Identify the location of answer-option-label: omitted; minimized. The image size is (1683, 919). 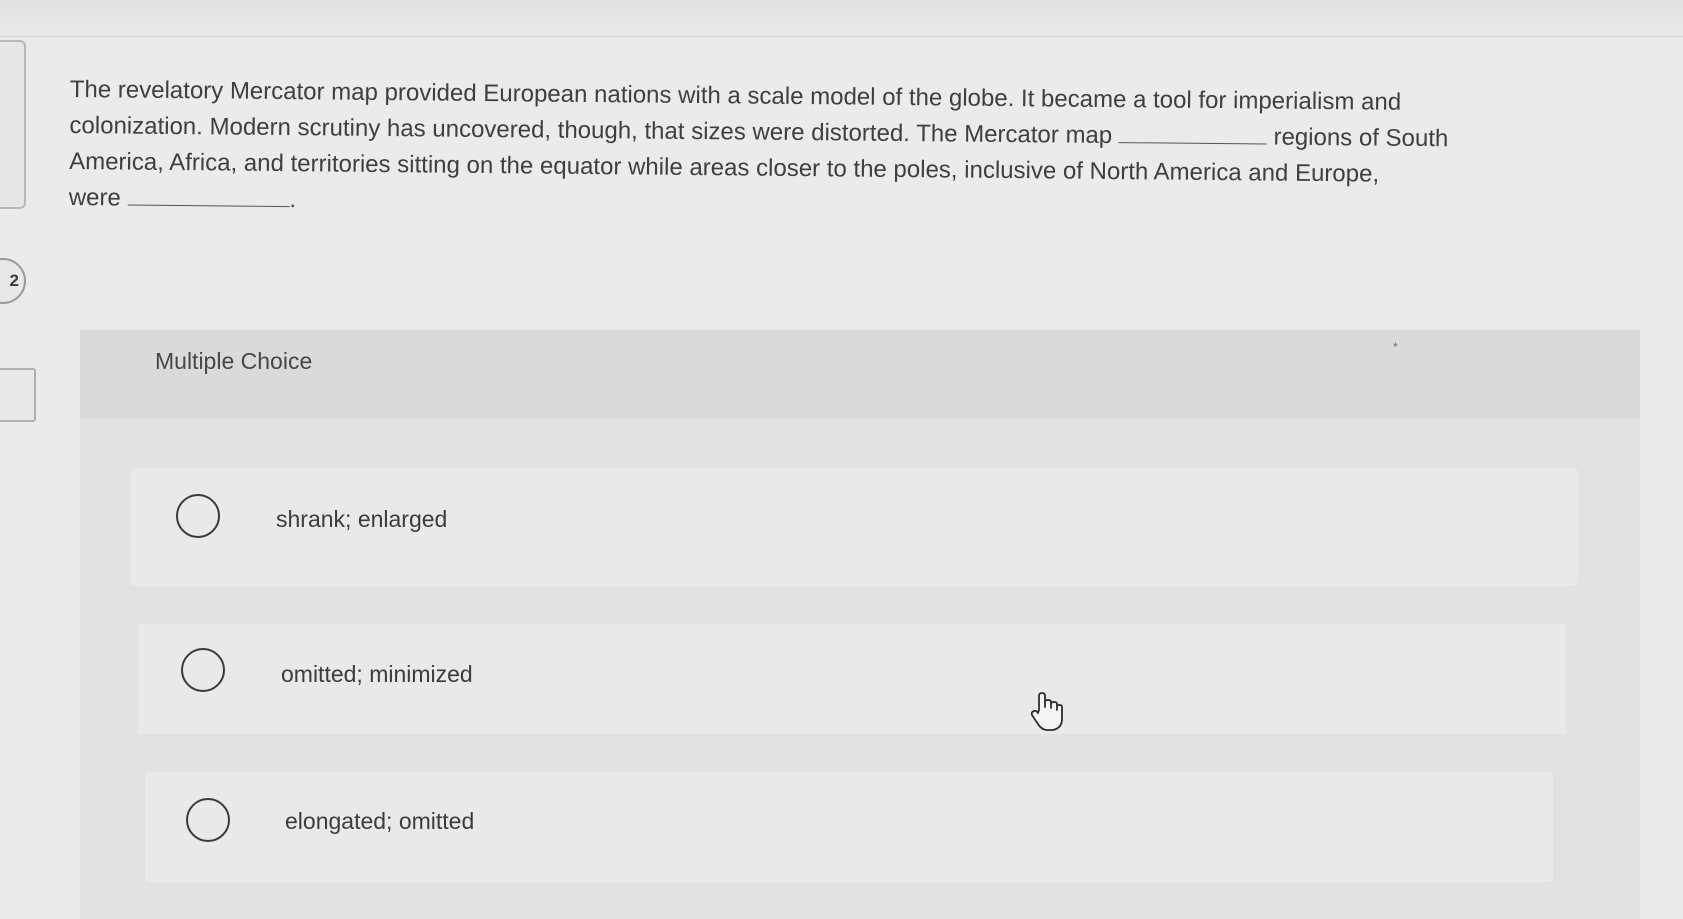
(377, 674).